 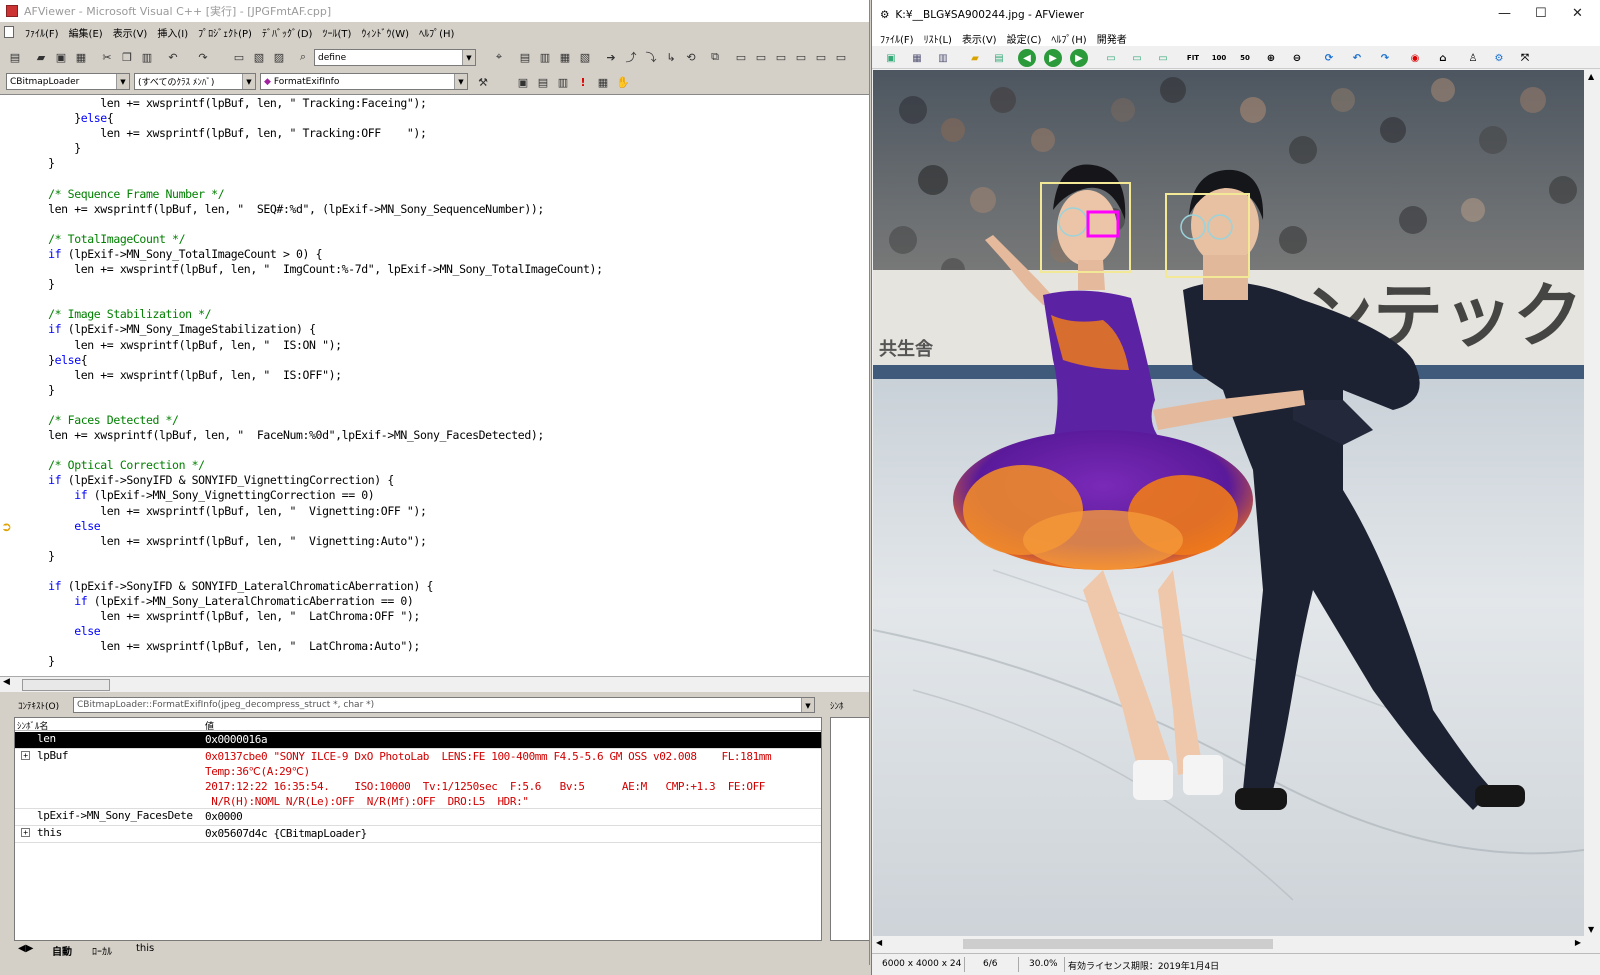 What do you see at coordinates (107, 57) in the screenshot?
I see `cut-icon: ✂` at bounding box center [107, 57].